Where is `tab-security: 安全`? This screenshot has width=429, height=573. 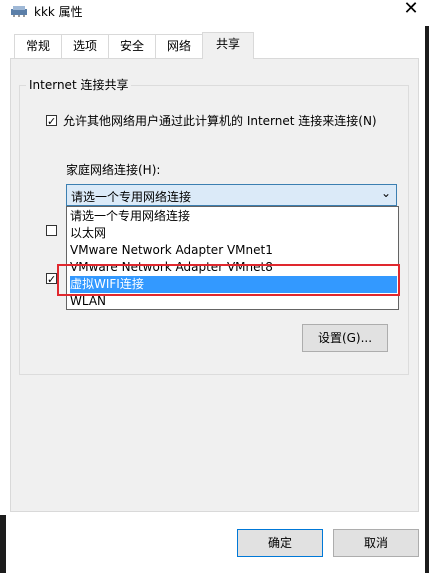 tab-security: 安全 is located at coordinates (132, 46).